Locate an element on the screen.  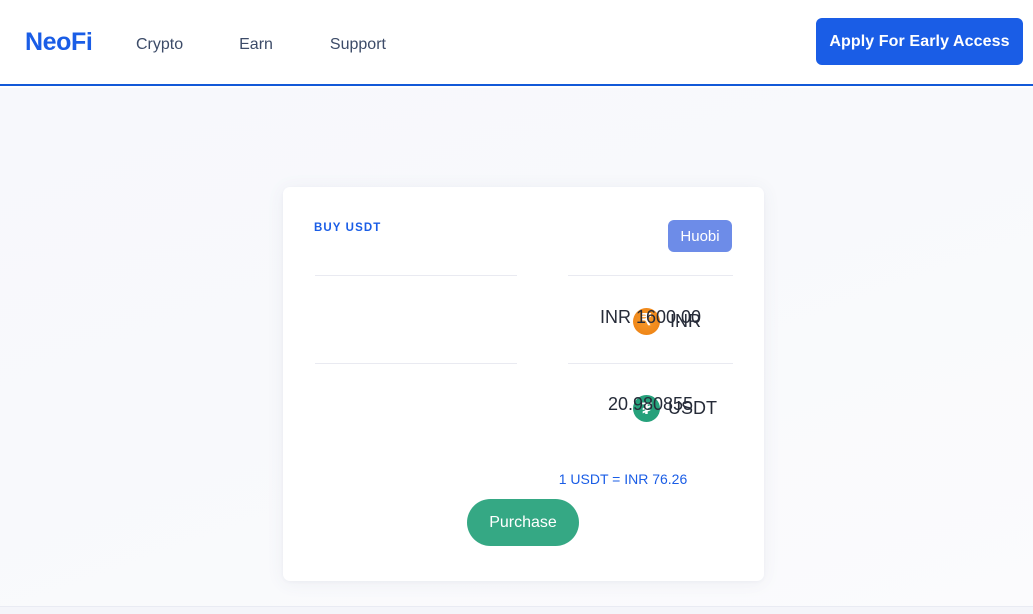
nav-item-crypto: Crypto is located at coordinates (159, 45).